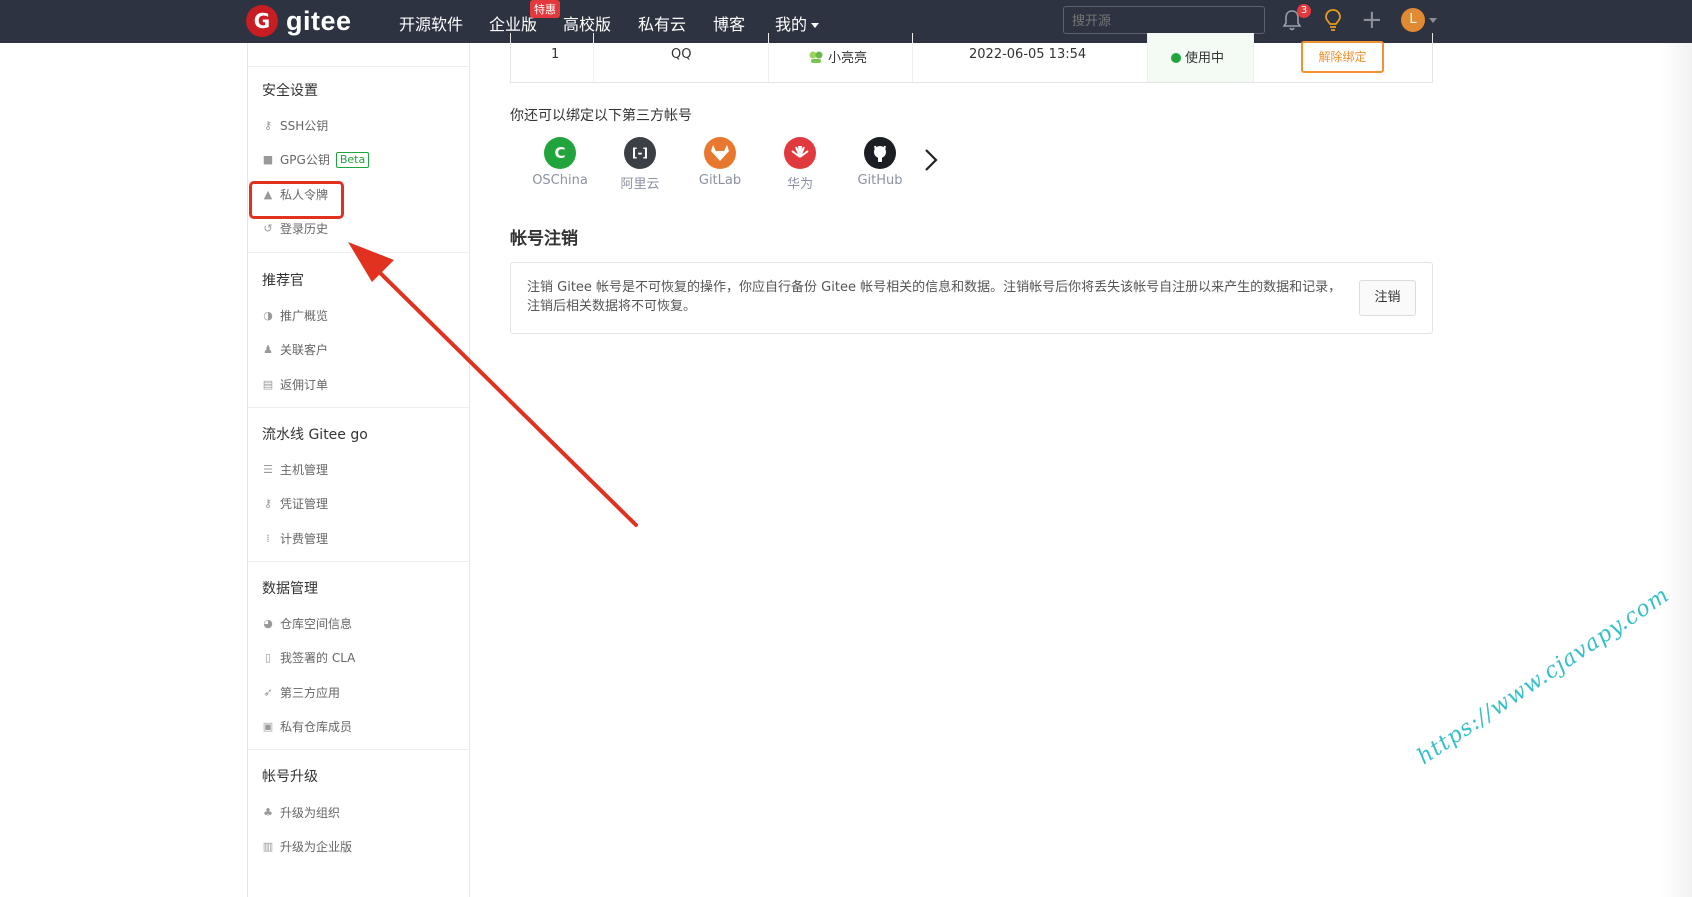 The width and height of the screenshot is (1692, 897). Describe the element at coordinates (304, 470) in the screenshot. I see `sidebar-item-label: 主机管理` at that location.